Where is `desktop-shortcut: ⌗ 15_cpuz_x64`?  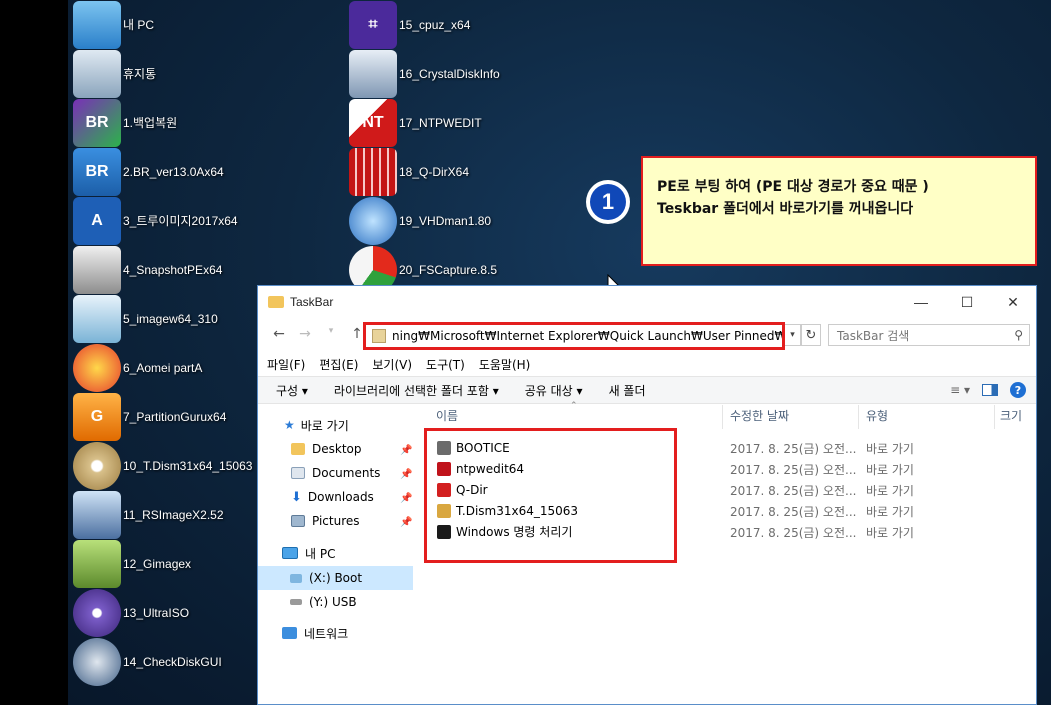
desktop-shortcut: ⌗ 15_cpuz_x64 is located at coordinates (409, 24).